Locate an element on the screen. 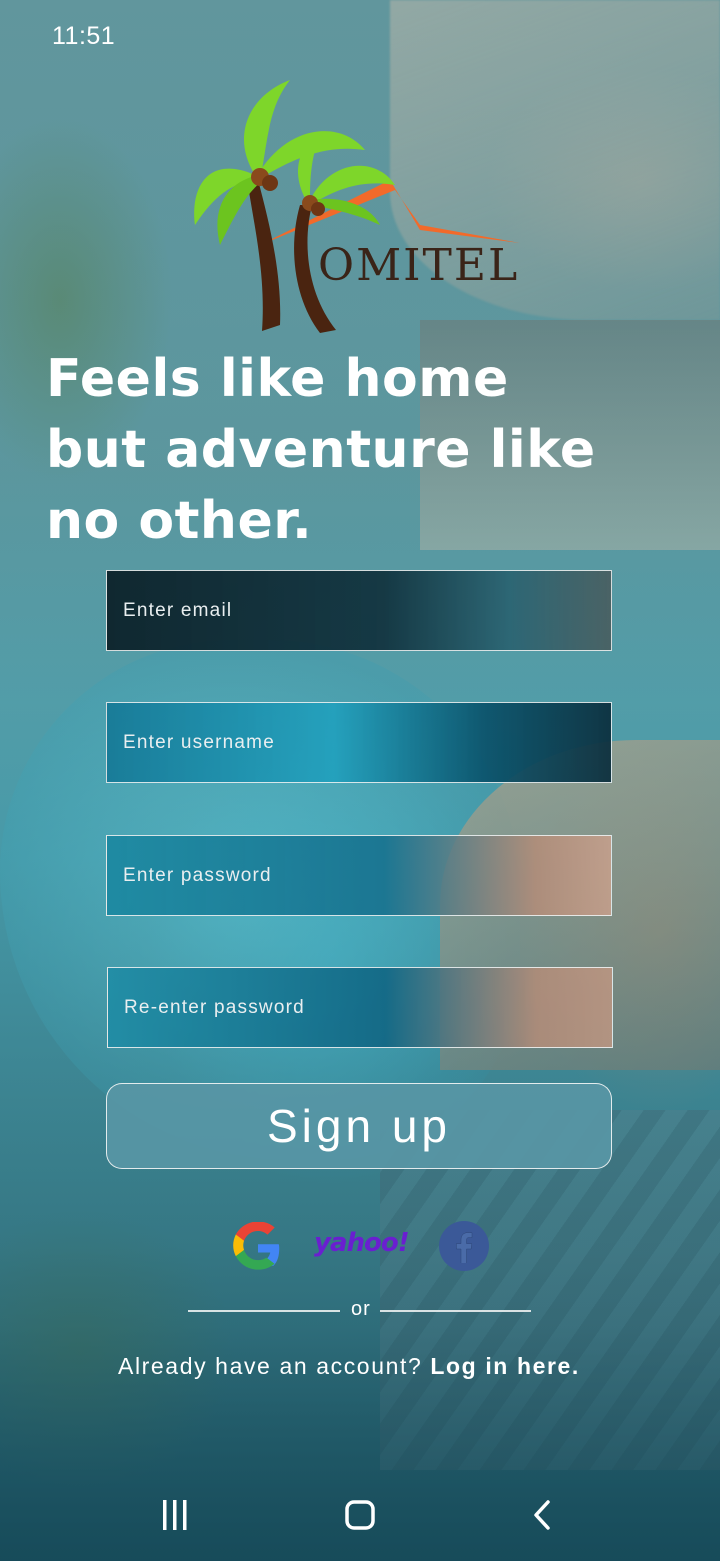 This screenshot has height=1561, width=720. tagline-line-3: no other. is located at coordinates (179, 521).